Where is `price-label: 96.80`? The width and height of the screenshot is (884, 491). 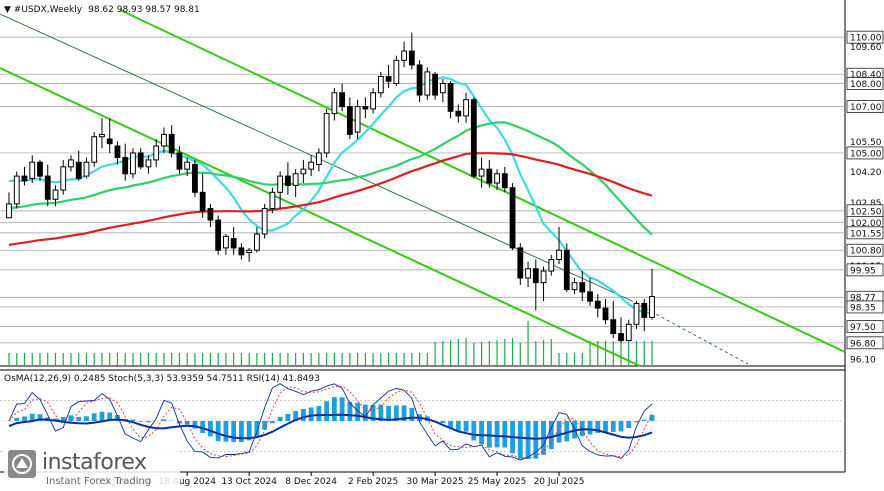
price-label: 96.80 is located at coordinates (863, 344).